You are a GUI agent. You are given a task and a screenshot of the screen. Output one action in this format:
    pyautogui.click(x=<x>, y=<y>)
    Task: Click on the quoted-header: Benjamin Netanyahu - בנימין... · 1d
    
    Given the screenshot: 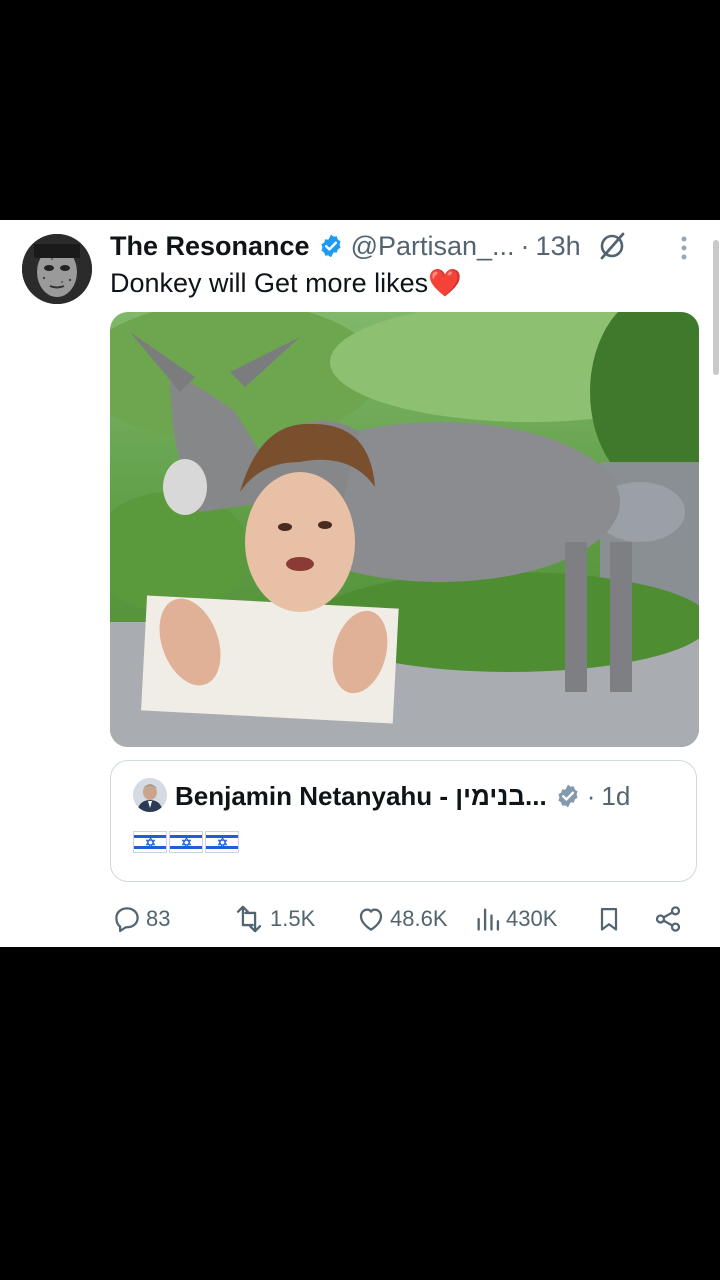 What is the action you would take?
    pyautogui.click(x=402, y=796)
    